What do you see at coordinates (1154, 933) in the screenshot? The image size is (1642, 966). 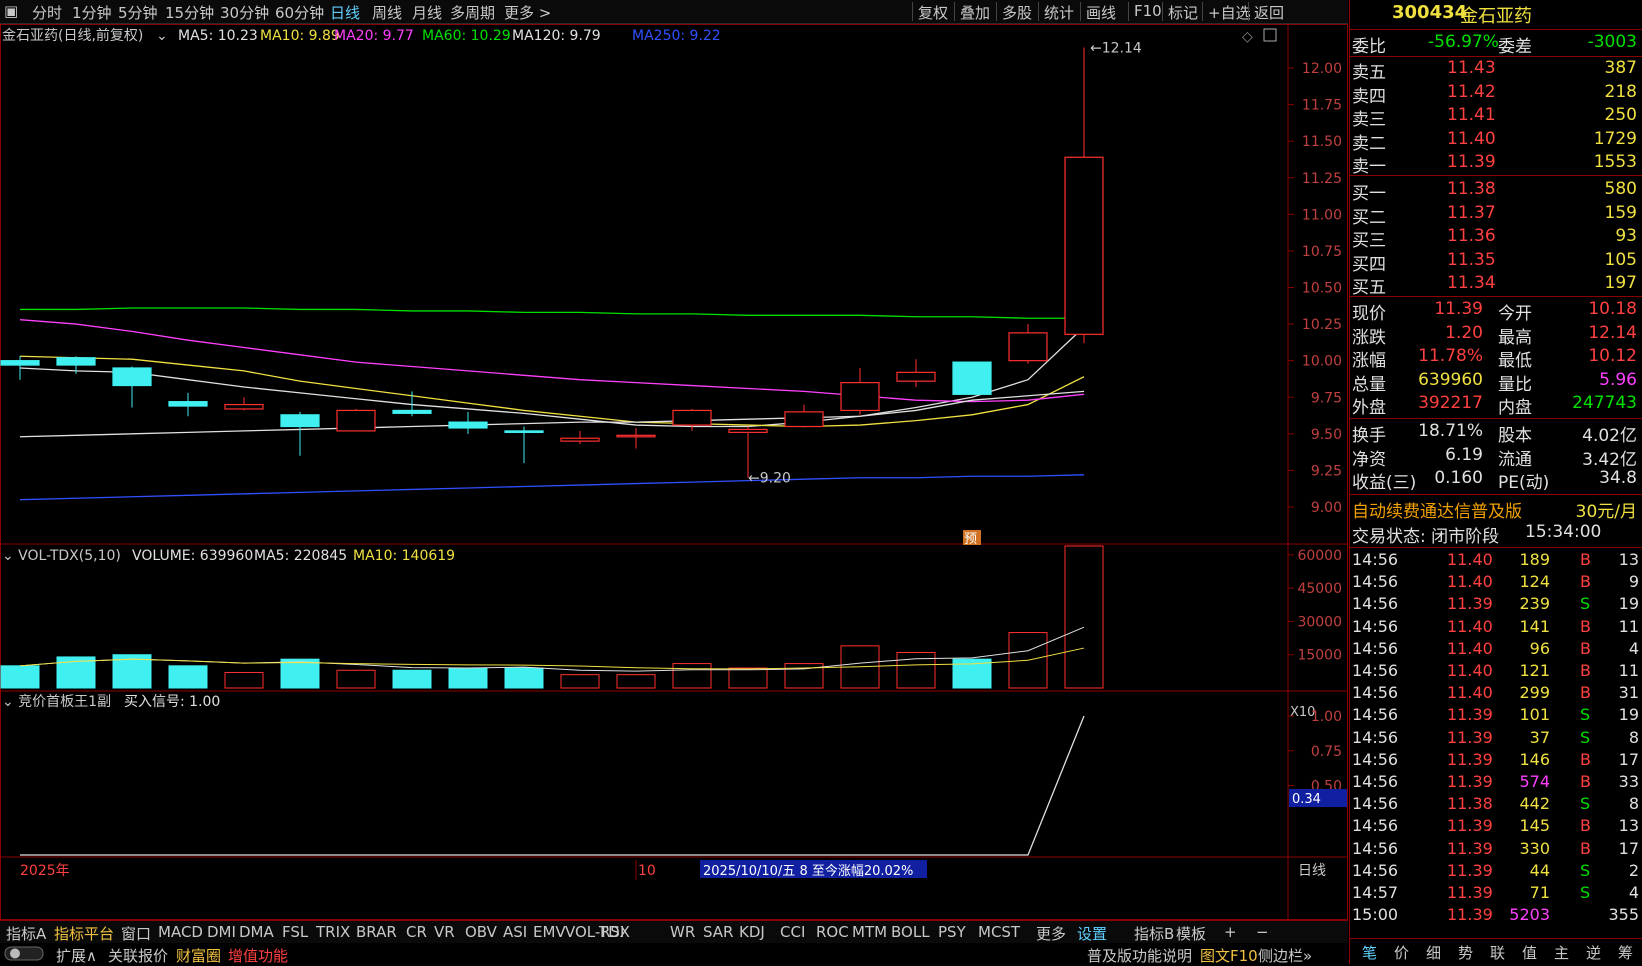 I see `indicator-tab-27: 指标B` at bounding box center [1154, 933].